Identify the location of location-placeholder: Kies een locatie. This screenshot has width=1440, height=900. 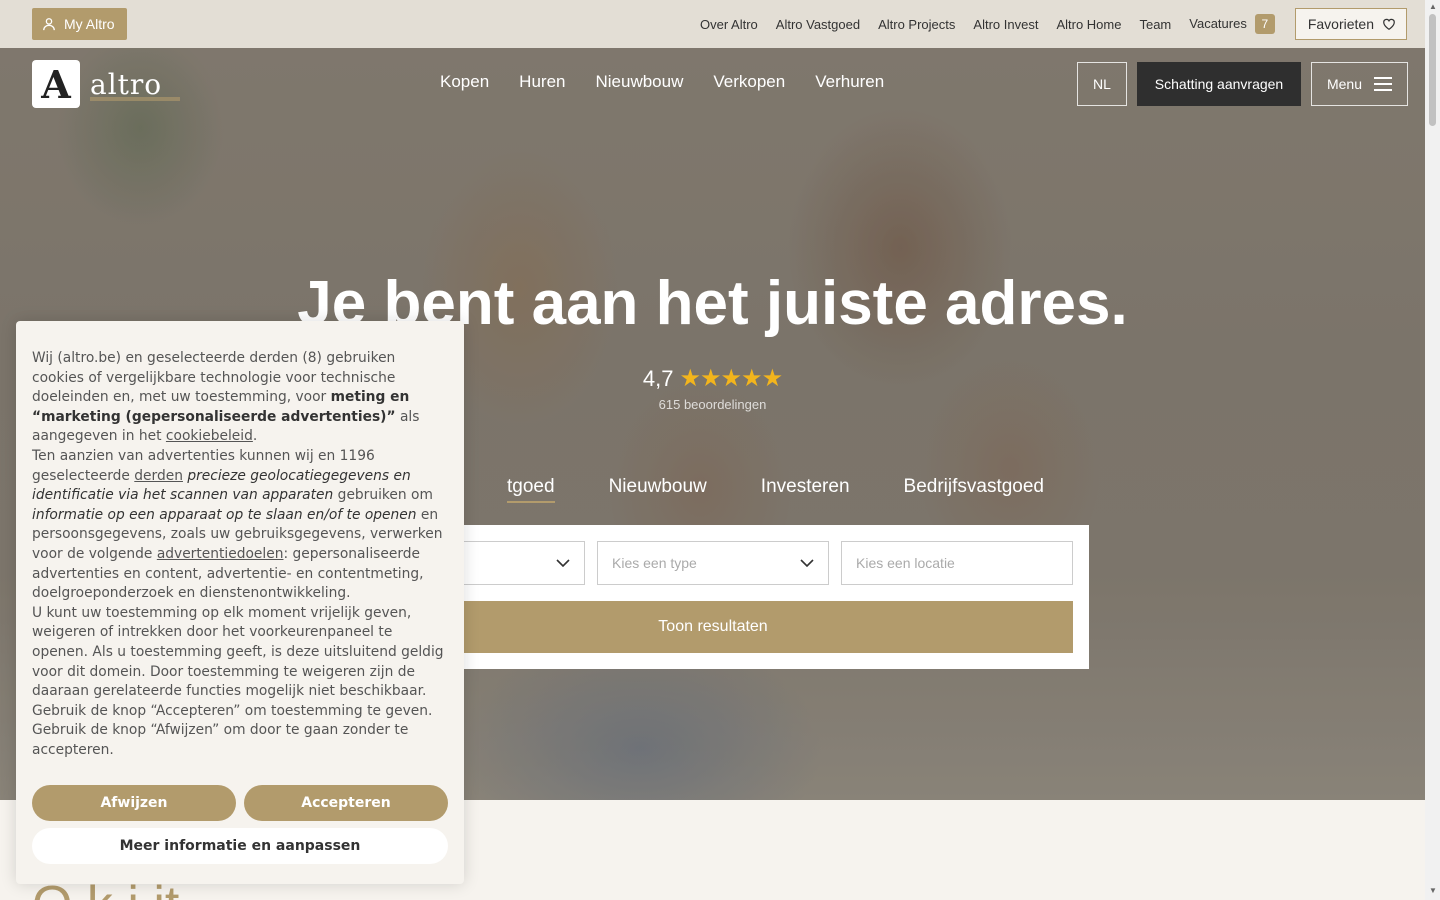
(905, 563).